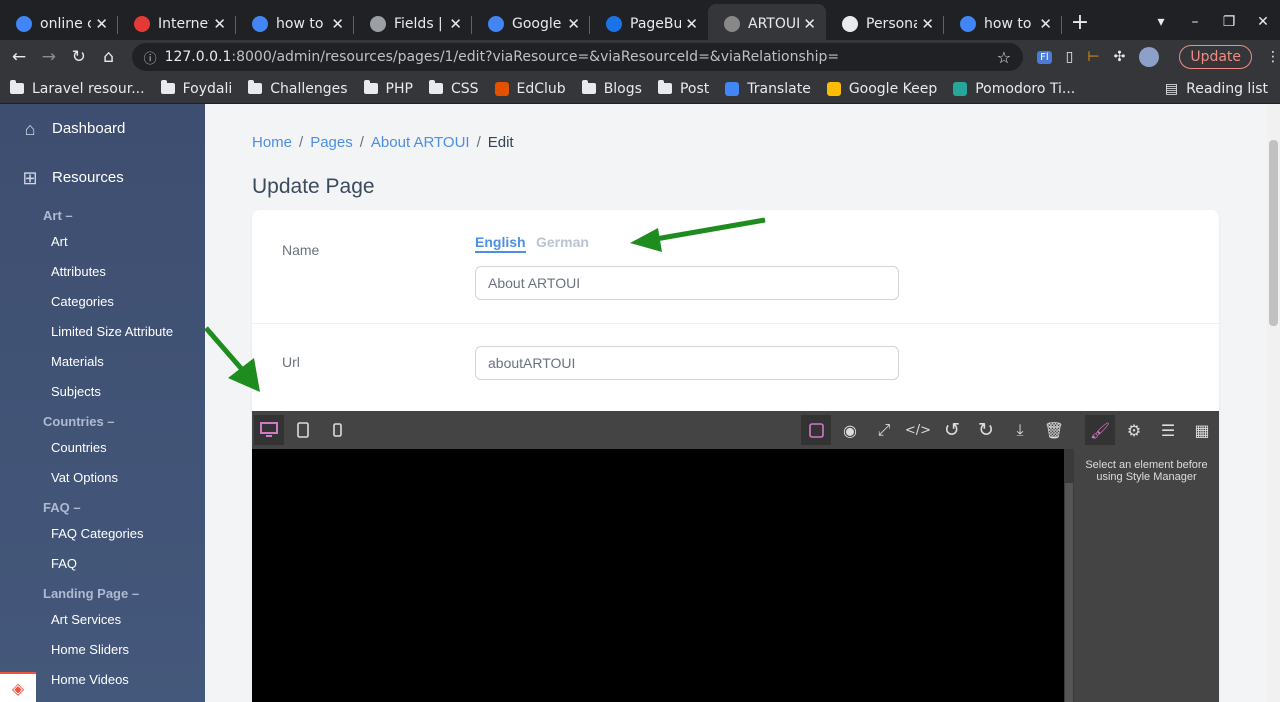 The height and width of the screenshot is (702, 1280). Describe the element at coordinates (102, 422) in the screenshot. I see `sidebar-group-header: Countries –` at that location.